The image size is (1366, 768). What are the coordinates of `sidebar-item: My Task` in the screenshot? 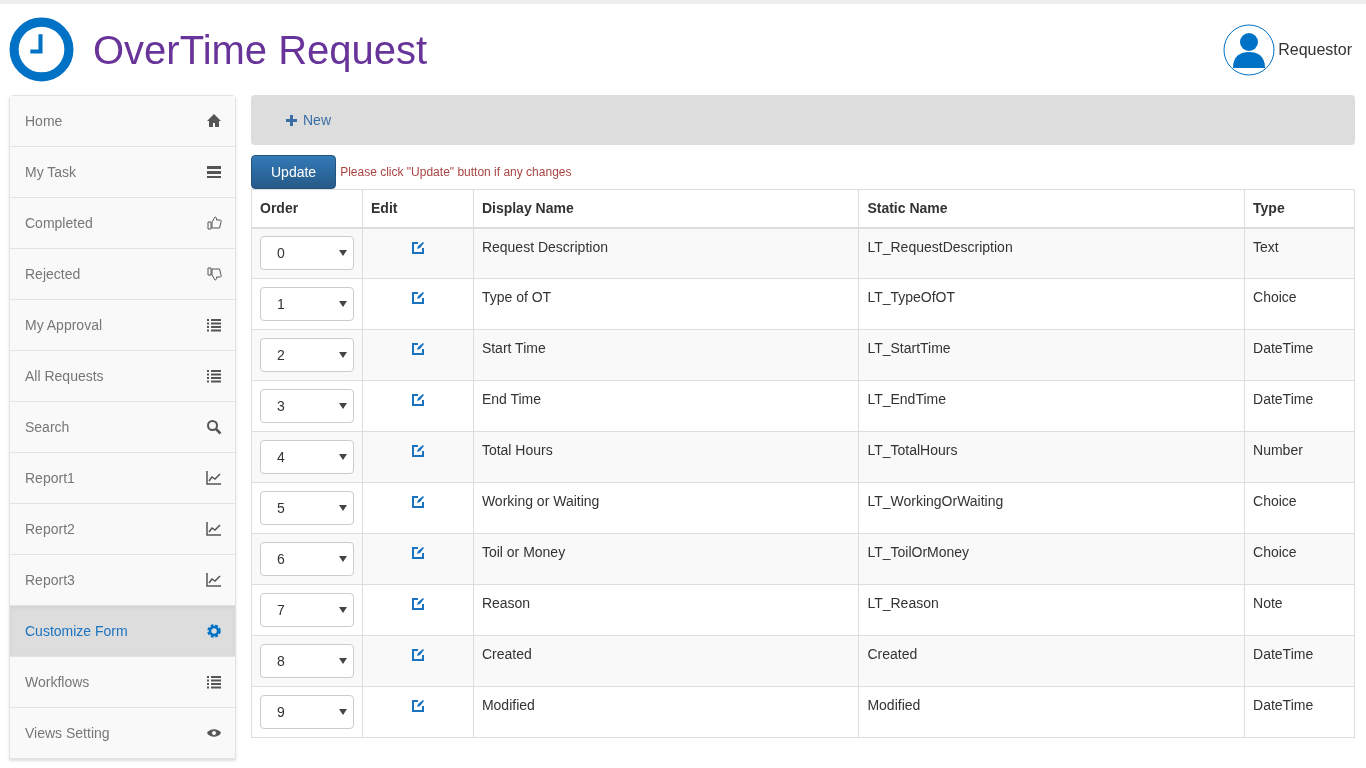 It's located at (122, 172).